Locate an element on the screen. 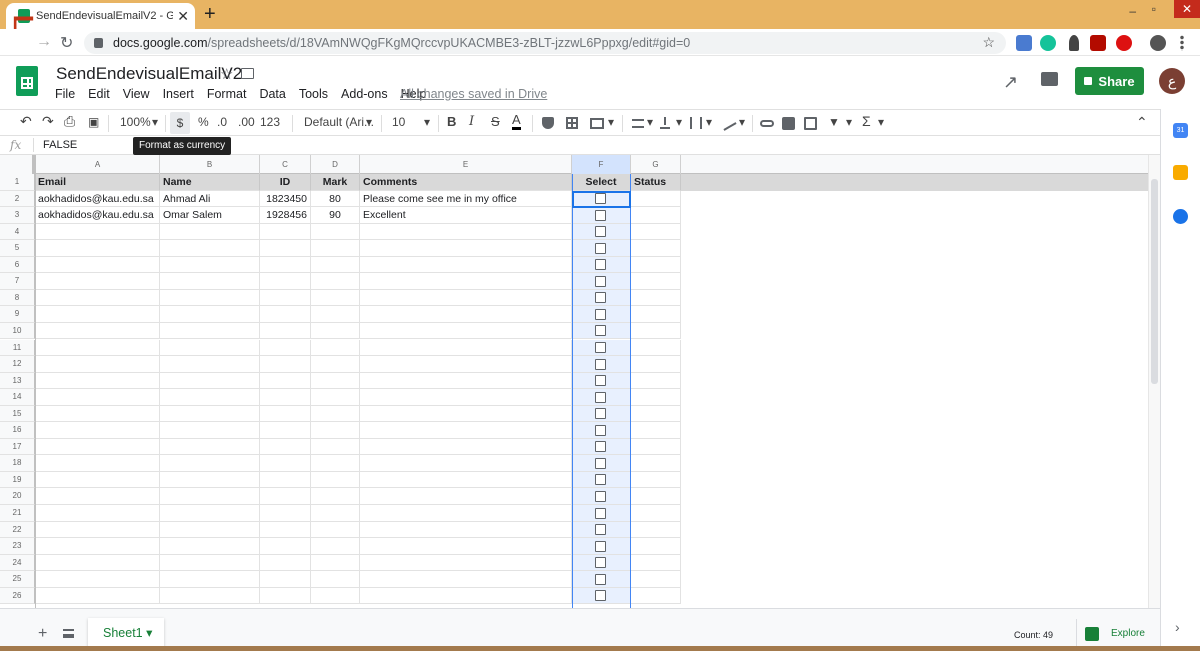 This screenshot has height=651, width=1200. column-header-e: E is located at coordinates (466, 164).